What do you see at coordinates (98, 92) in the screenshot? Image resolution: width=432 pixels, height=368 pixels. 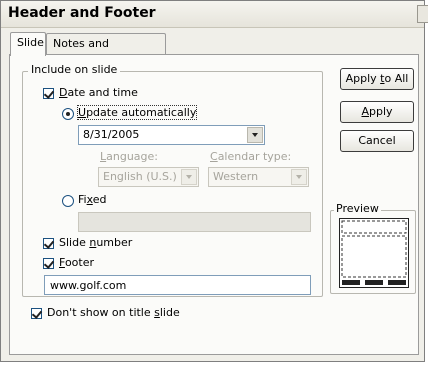 I see `date-time-label: Date and time` at bounding box center [98, 92].